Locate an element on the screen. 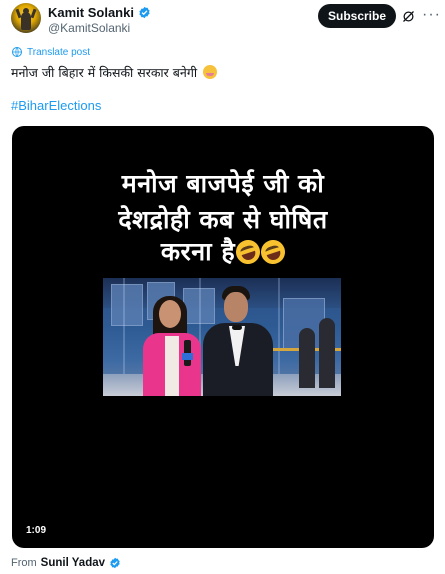  more-options-icon: ··· is located at coordinates (431, 15).